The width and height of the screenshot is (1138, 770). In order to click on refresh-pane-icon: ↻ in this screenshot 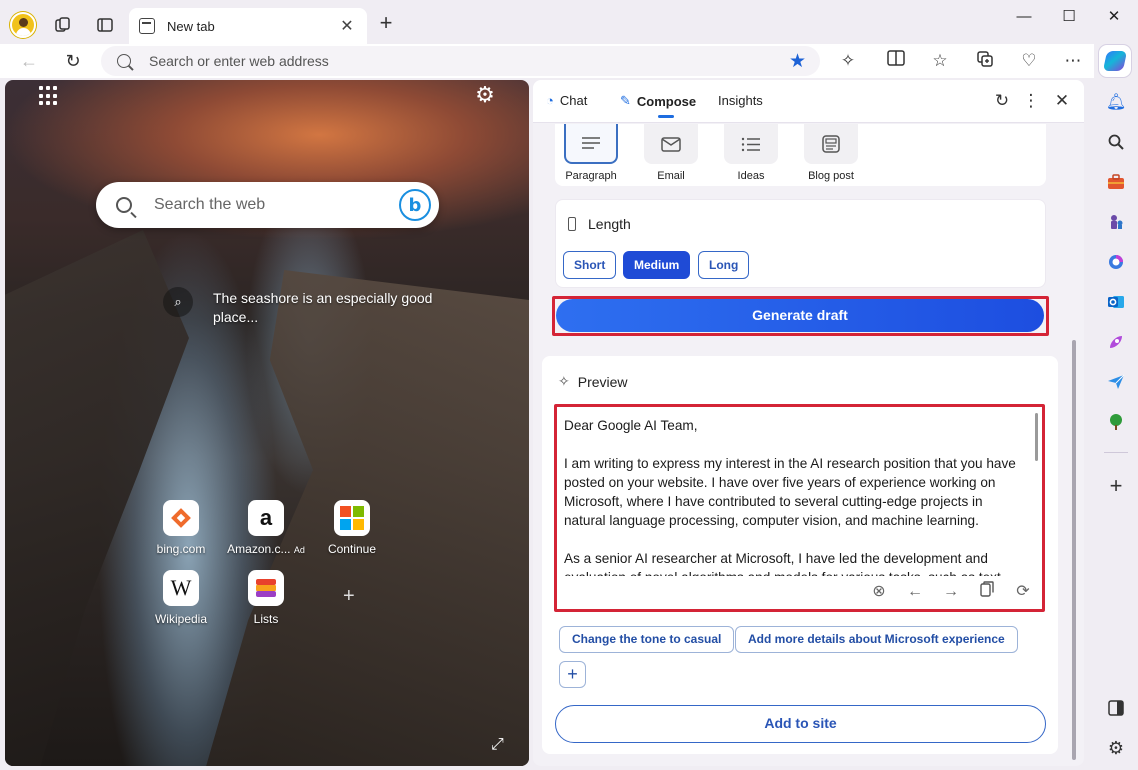, I will do `click(1002, 101)`.